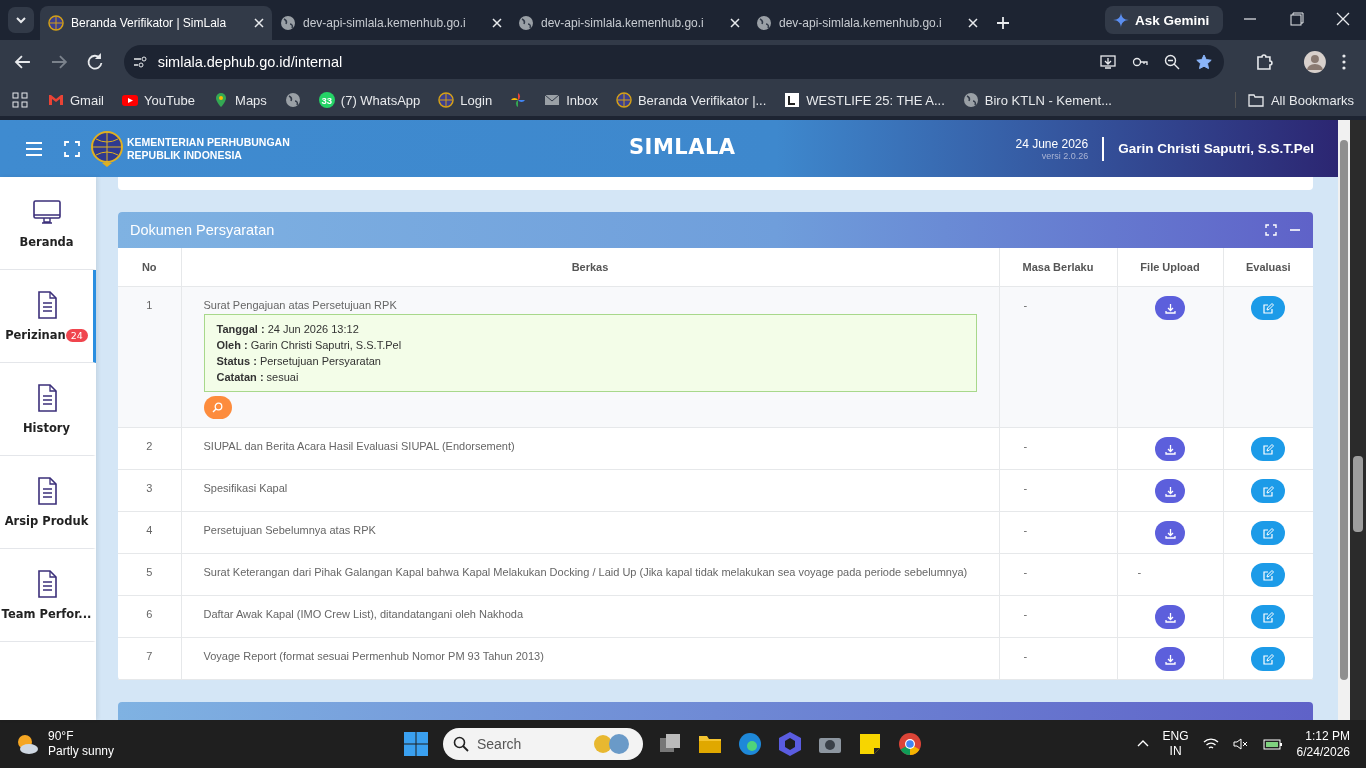 The height and width of the screenshot is (768, 1366). What do you see at coordinates (585, 572) in the screenshot?
I see `document-name: Surat Keterangan dari Pihak Galangan Kapal bahwa Kapal Melakukan Docking / Laid Up (Jika kapal tidak melakukan sea voyage pada periode sebelumnya)` at bounding box center [585, 572].